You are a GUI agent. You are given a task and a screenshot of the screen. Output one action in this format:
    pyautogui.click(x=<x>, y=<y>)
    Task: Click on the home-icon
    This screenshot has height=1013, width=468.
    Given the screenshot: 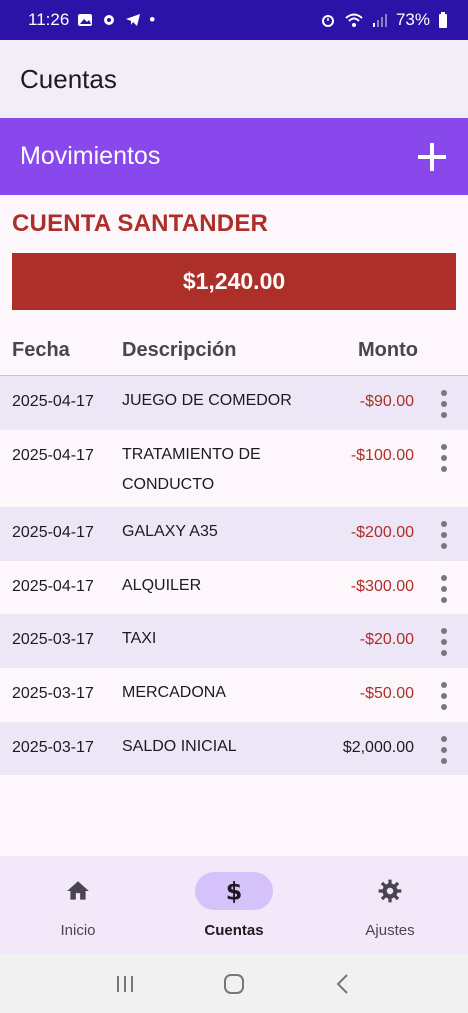 What is the action you would take?
    pyautogui.click(x=78, y=890)
    